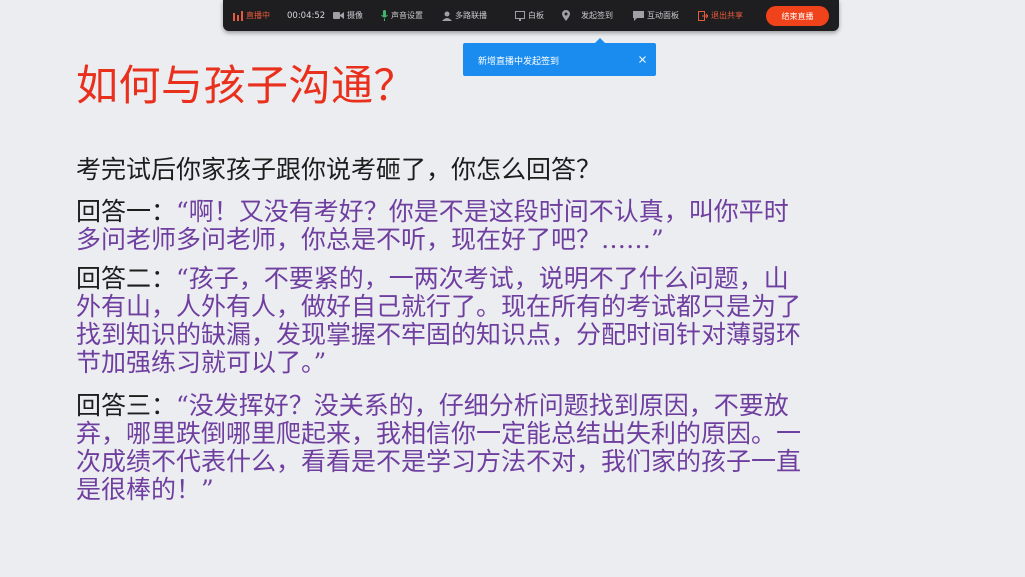 This screenshot has height=577, width=1025. I want to click on live-timer: 00:04:52, so click(306, 15).